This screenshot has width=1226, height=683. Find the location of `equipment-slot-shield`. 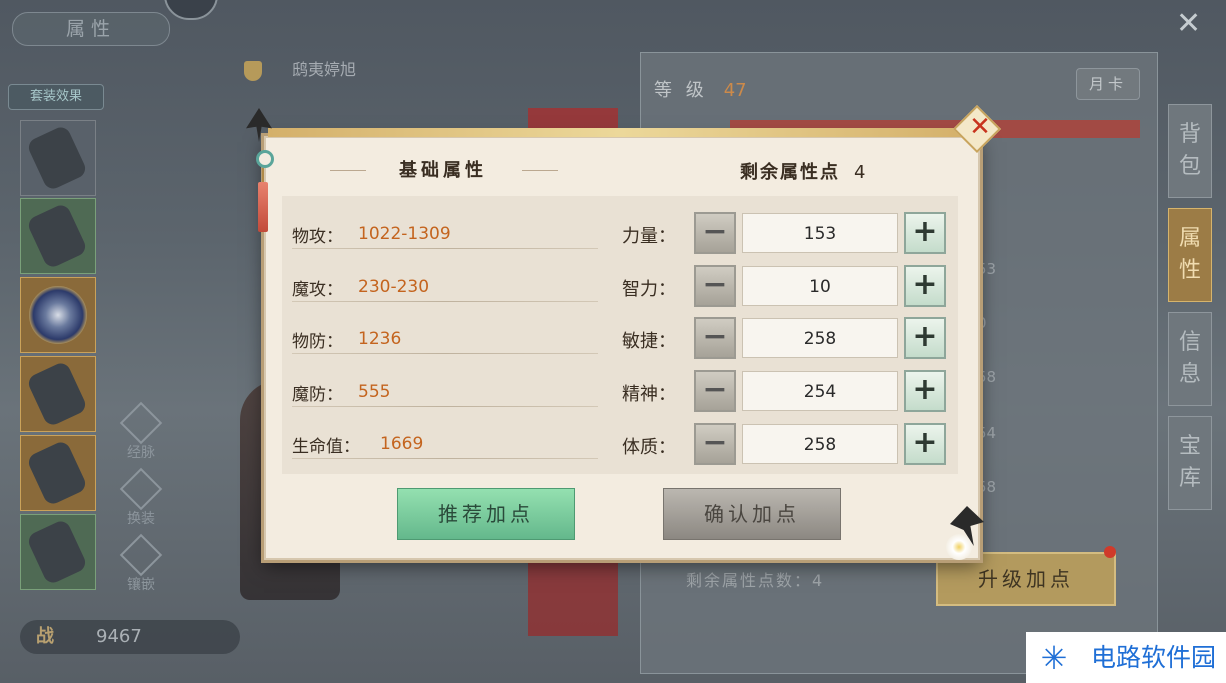

equipment-slot-shield is located at coordinates (58, 315).